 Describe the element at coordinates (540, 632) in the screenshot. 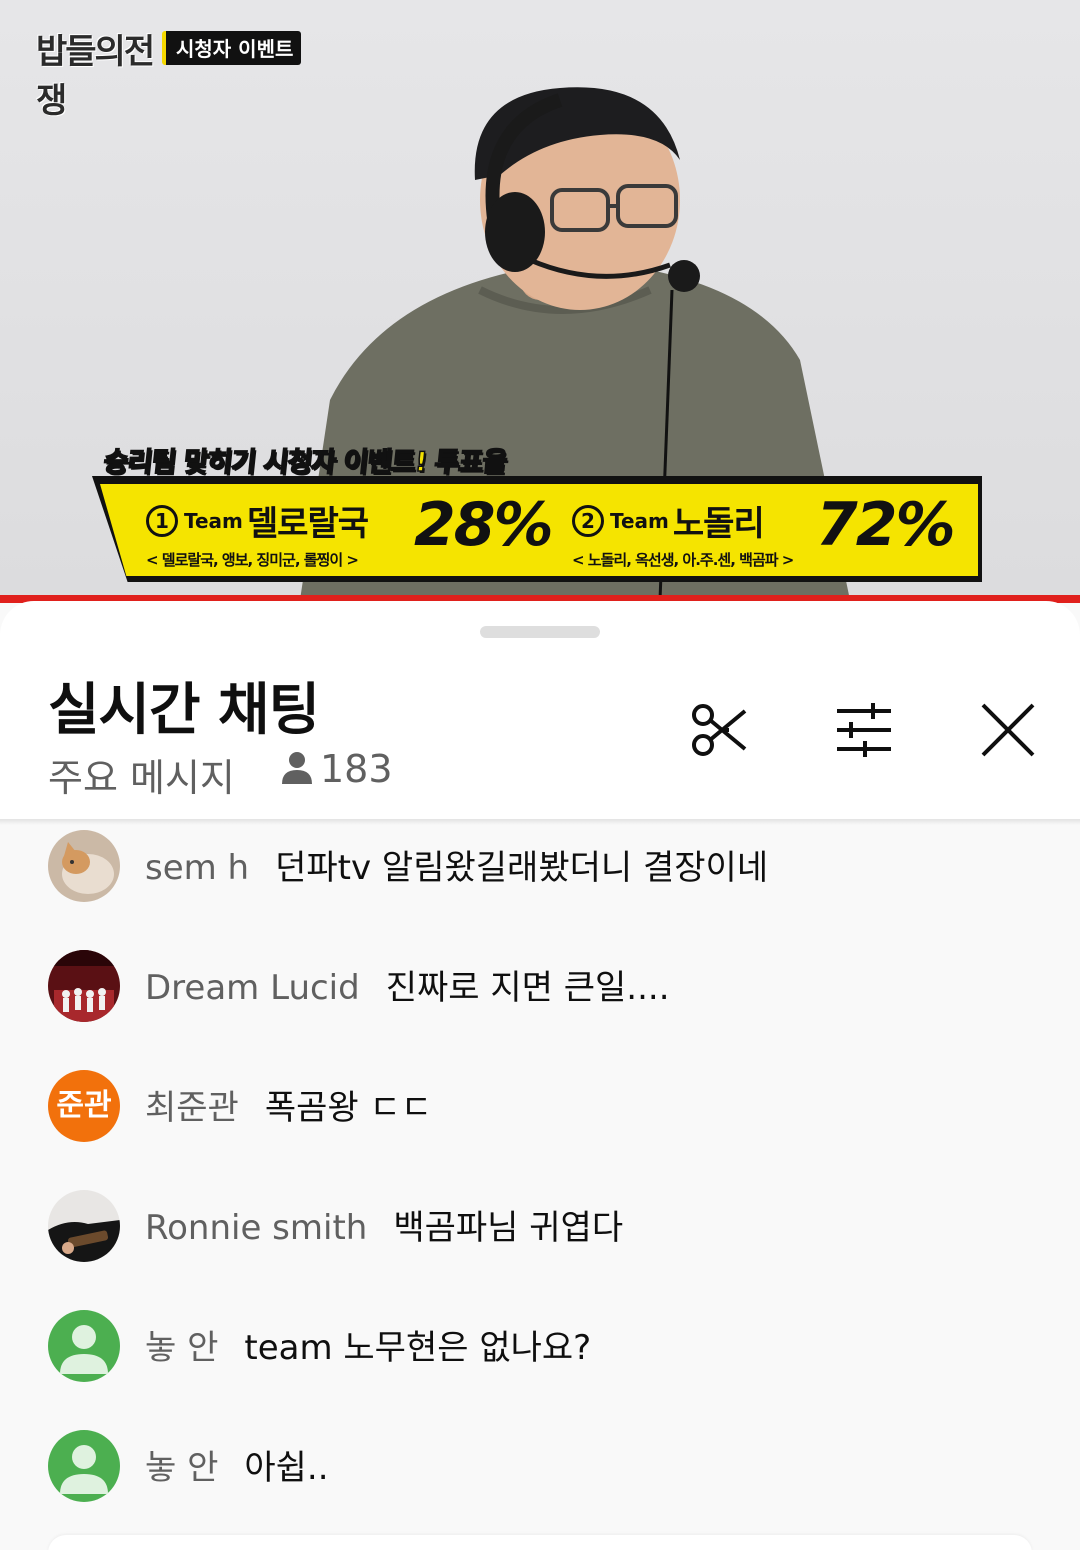

I see `drag-handle` at that location.